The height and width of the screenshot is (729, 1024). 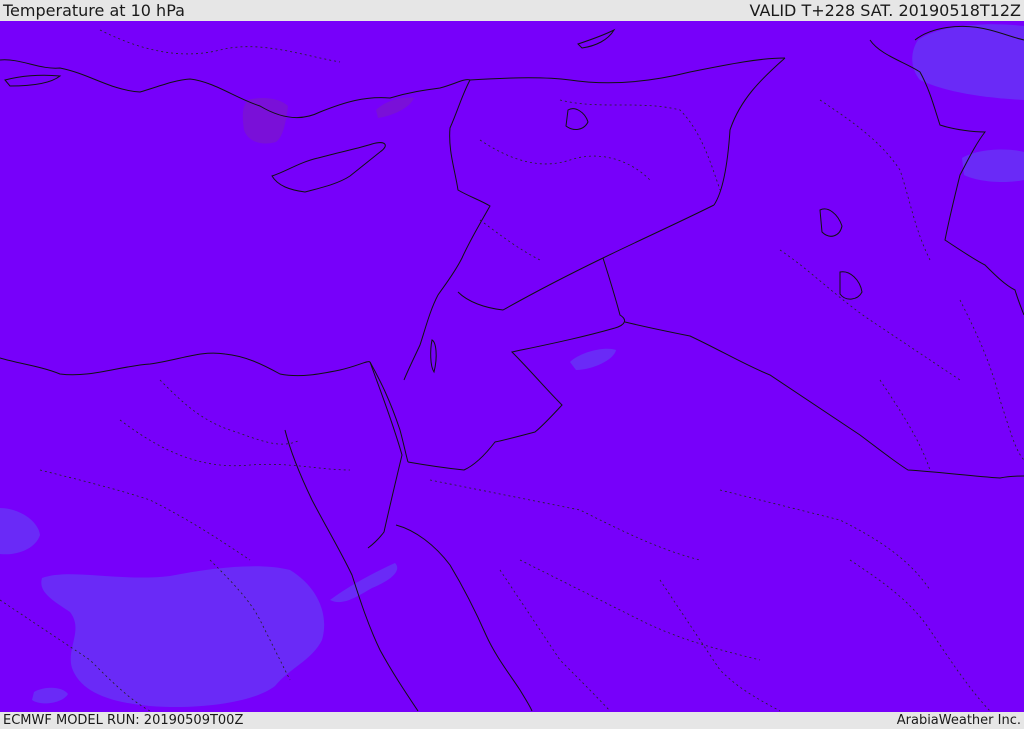 I want to click on coast-lake-iran, so click(x=851, y=285).